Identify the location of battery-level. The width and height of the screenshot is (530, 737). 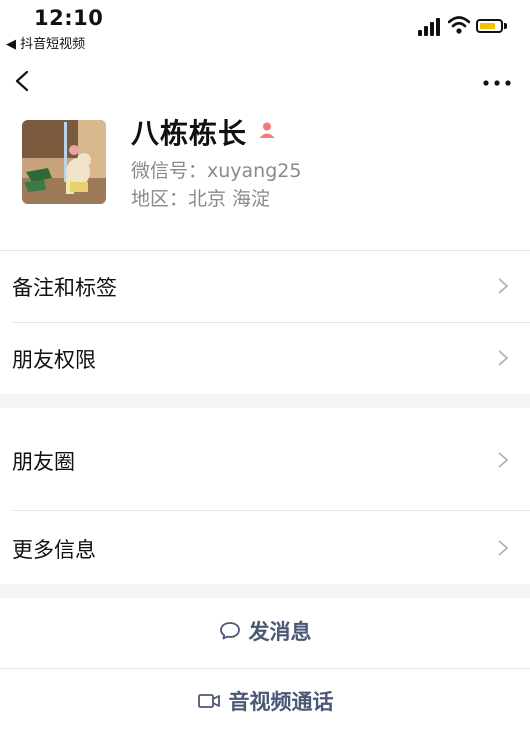
(487, 26).